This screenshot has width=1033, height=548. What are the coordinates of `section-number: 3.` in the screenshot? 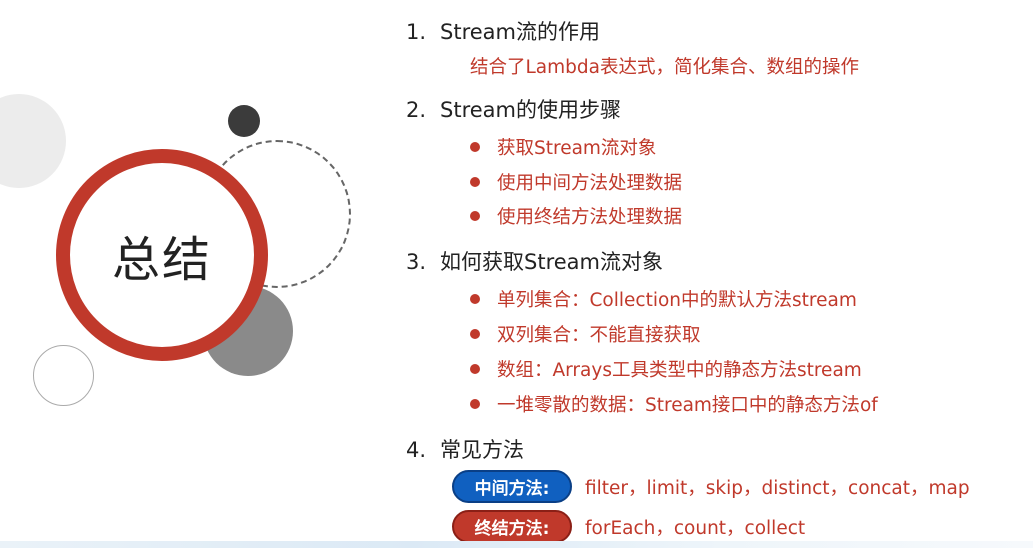 It's located at (416, 262).